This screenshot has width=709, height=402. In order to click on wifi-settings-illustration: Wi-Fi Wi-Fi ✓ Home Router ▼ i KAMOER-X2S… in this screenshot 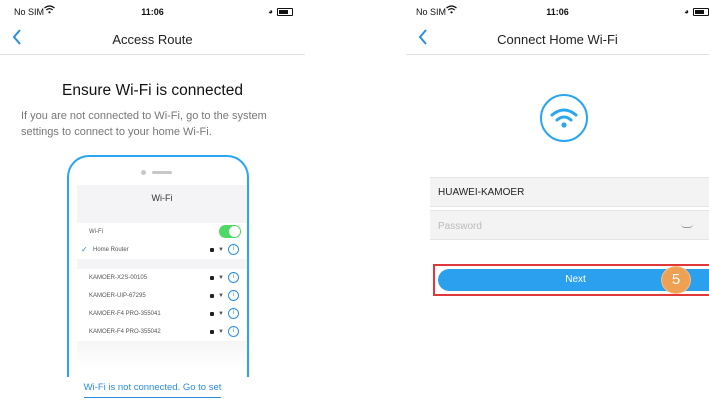, I will do `click(162, 281)`.